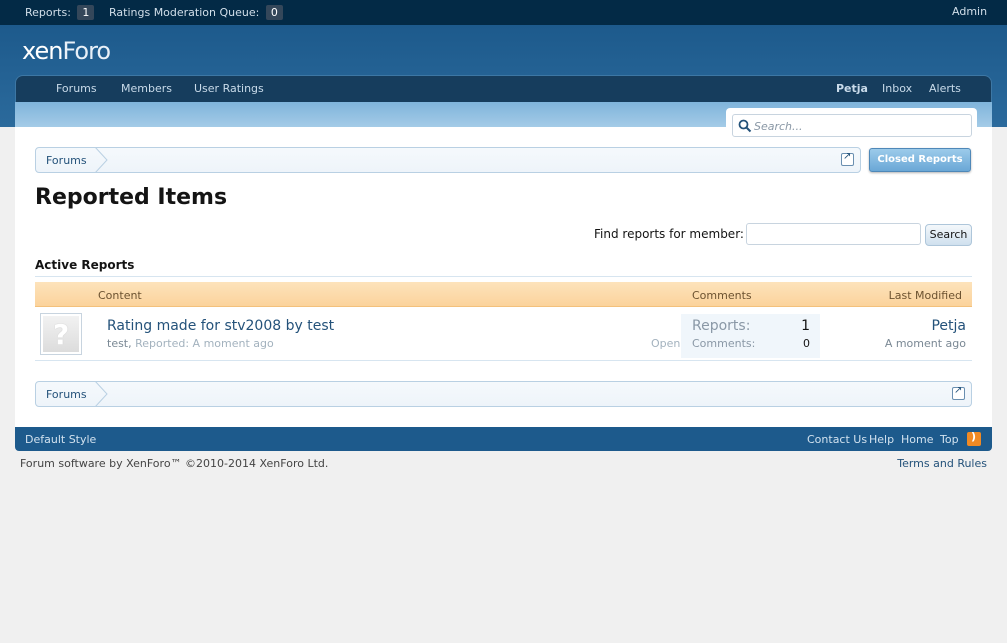 The height and width of the screenshot is (643, 1007). What do you see at coordinates (805, 326) in the screenshot?
I see `reports-stat-value: 1` at bounding box center [805, 326].